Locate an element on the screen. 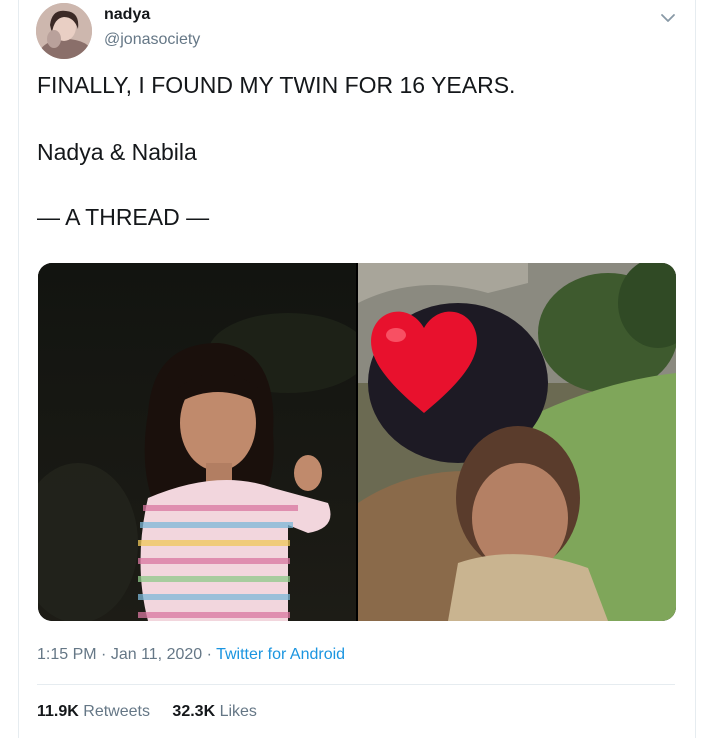  tweet-source-link: Twitter for Android is located at coordinates (280, 654).